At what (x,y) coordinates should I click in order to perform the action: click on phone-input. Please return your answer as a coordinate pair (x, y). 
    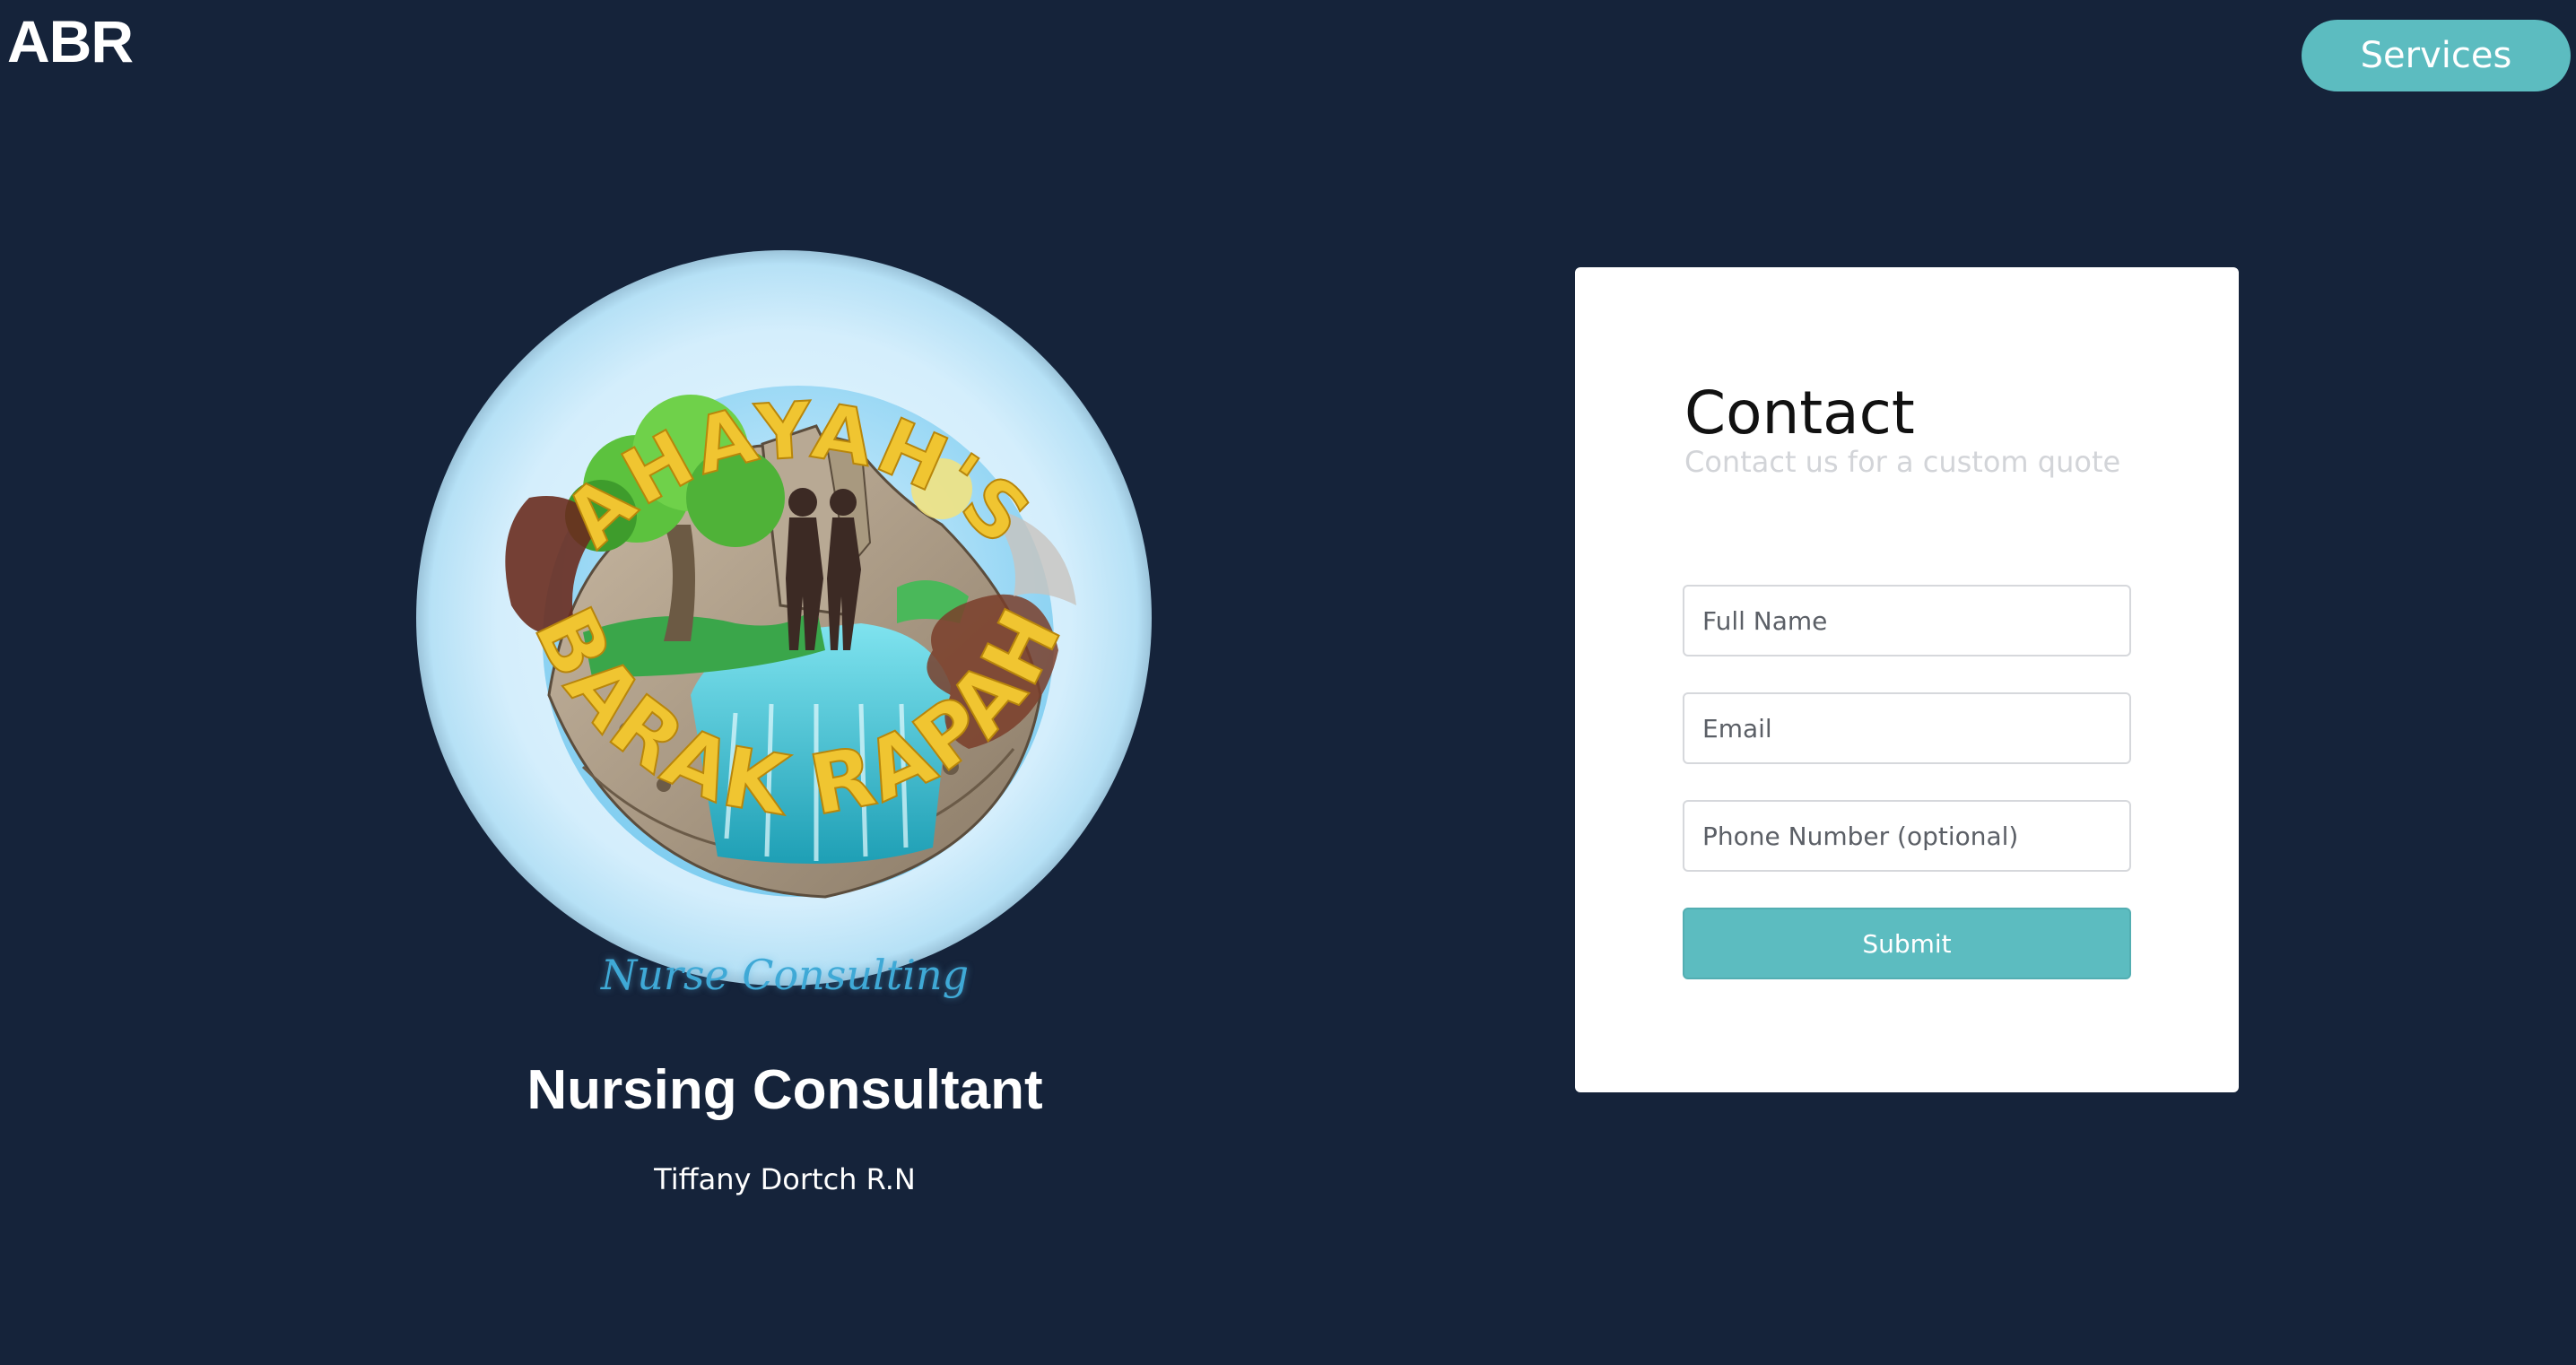
    Looking at the image, I should click on (1907, 836).